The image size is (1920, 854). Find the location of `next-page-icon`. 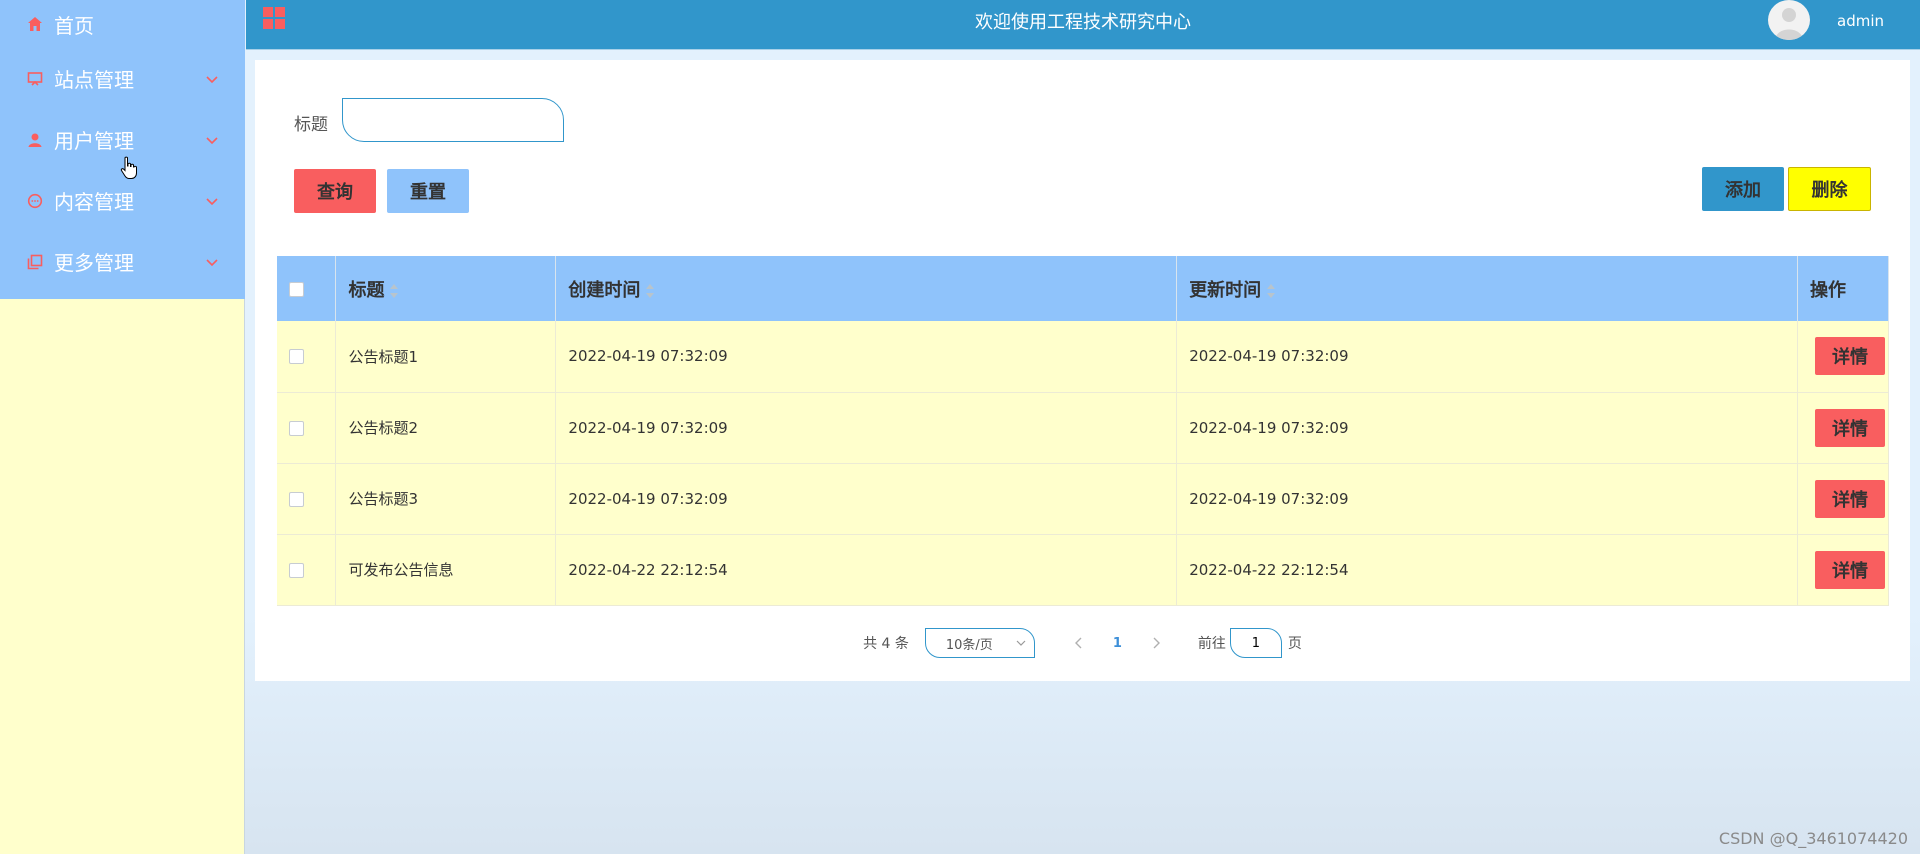

next-page-icon is located at coordinates (1156, 643).